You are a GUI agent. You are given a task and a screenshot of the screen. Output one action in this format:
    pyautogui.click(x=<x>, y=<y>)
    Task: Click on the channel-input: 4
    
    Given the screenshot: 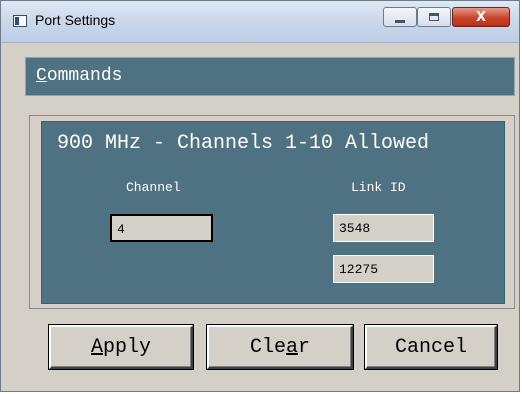 What is the action you would take?
    pyautogui.click(x=161, y=228)
    